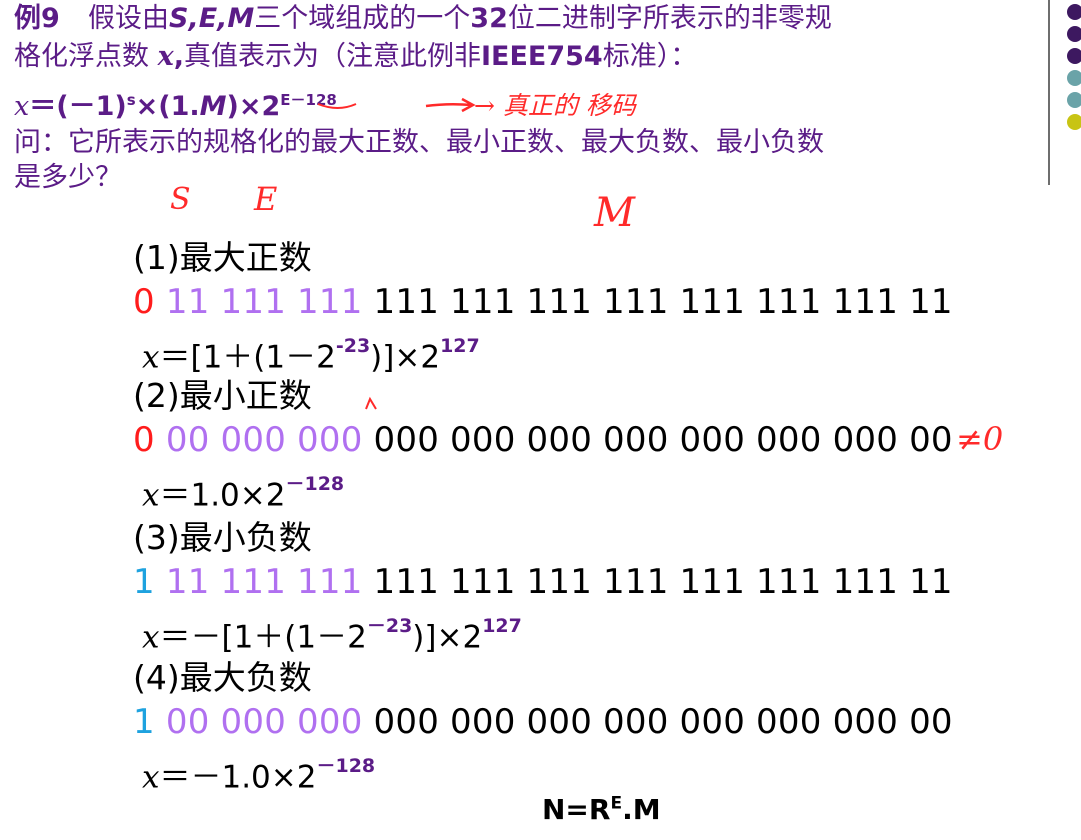  What do you see at coordinates (247, 357) in the screenshot?
I see `formula-part: ＝[1＋(1－2` at bounding box center [247, 357].